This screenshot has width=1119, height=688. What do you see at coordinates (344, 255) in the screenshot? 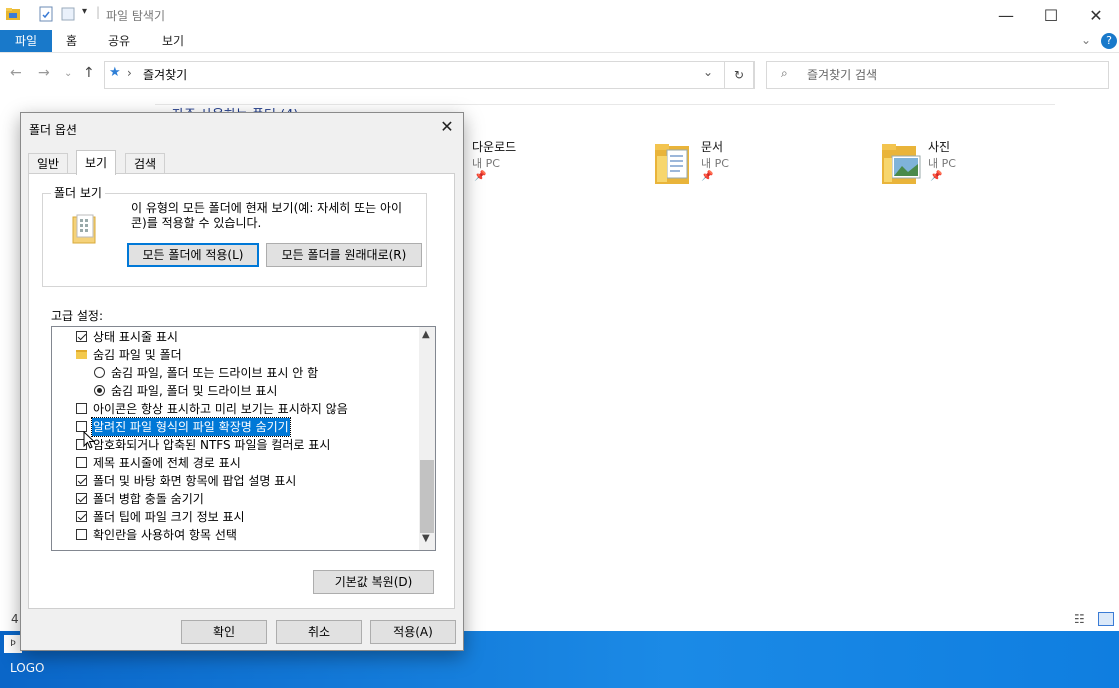
I see `reset-folders-button: 모든 폴더를 원래대로(R)` at bounding box center [344, 255].